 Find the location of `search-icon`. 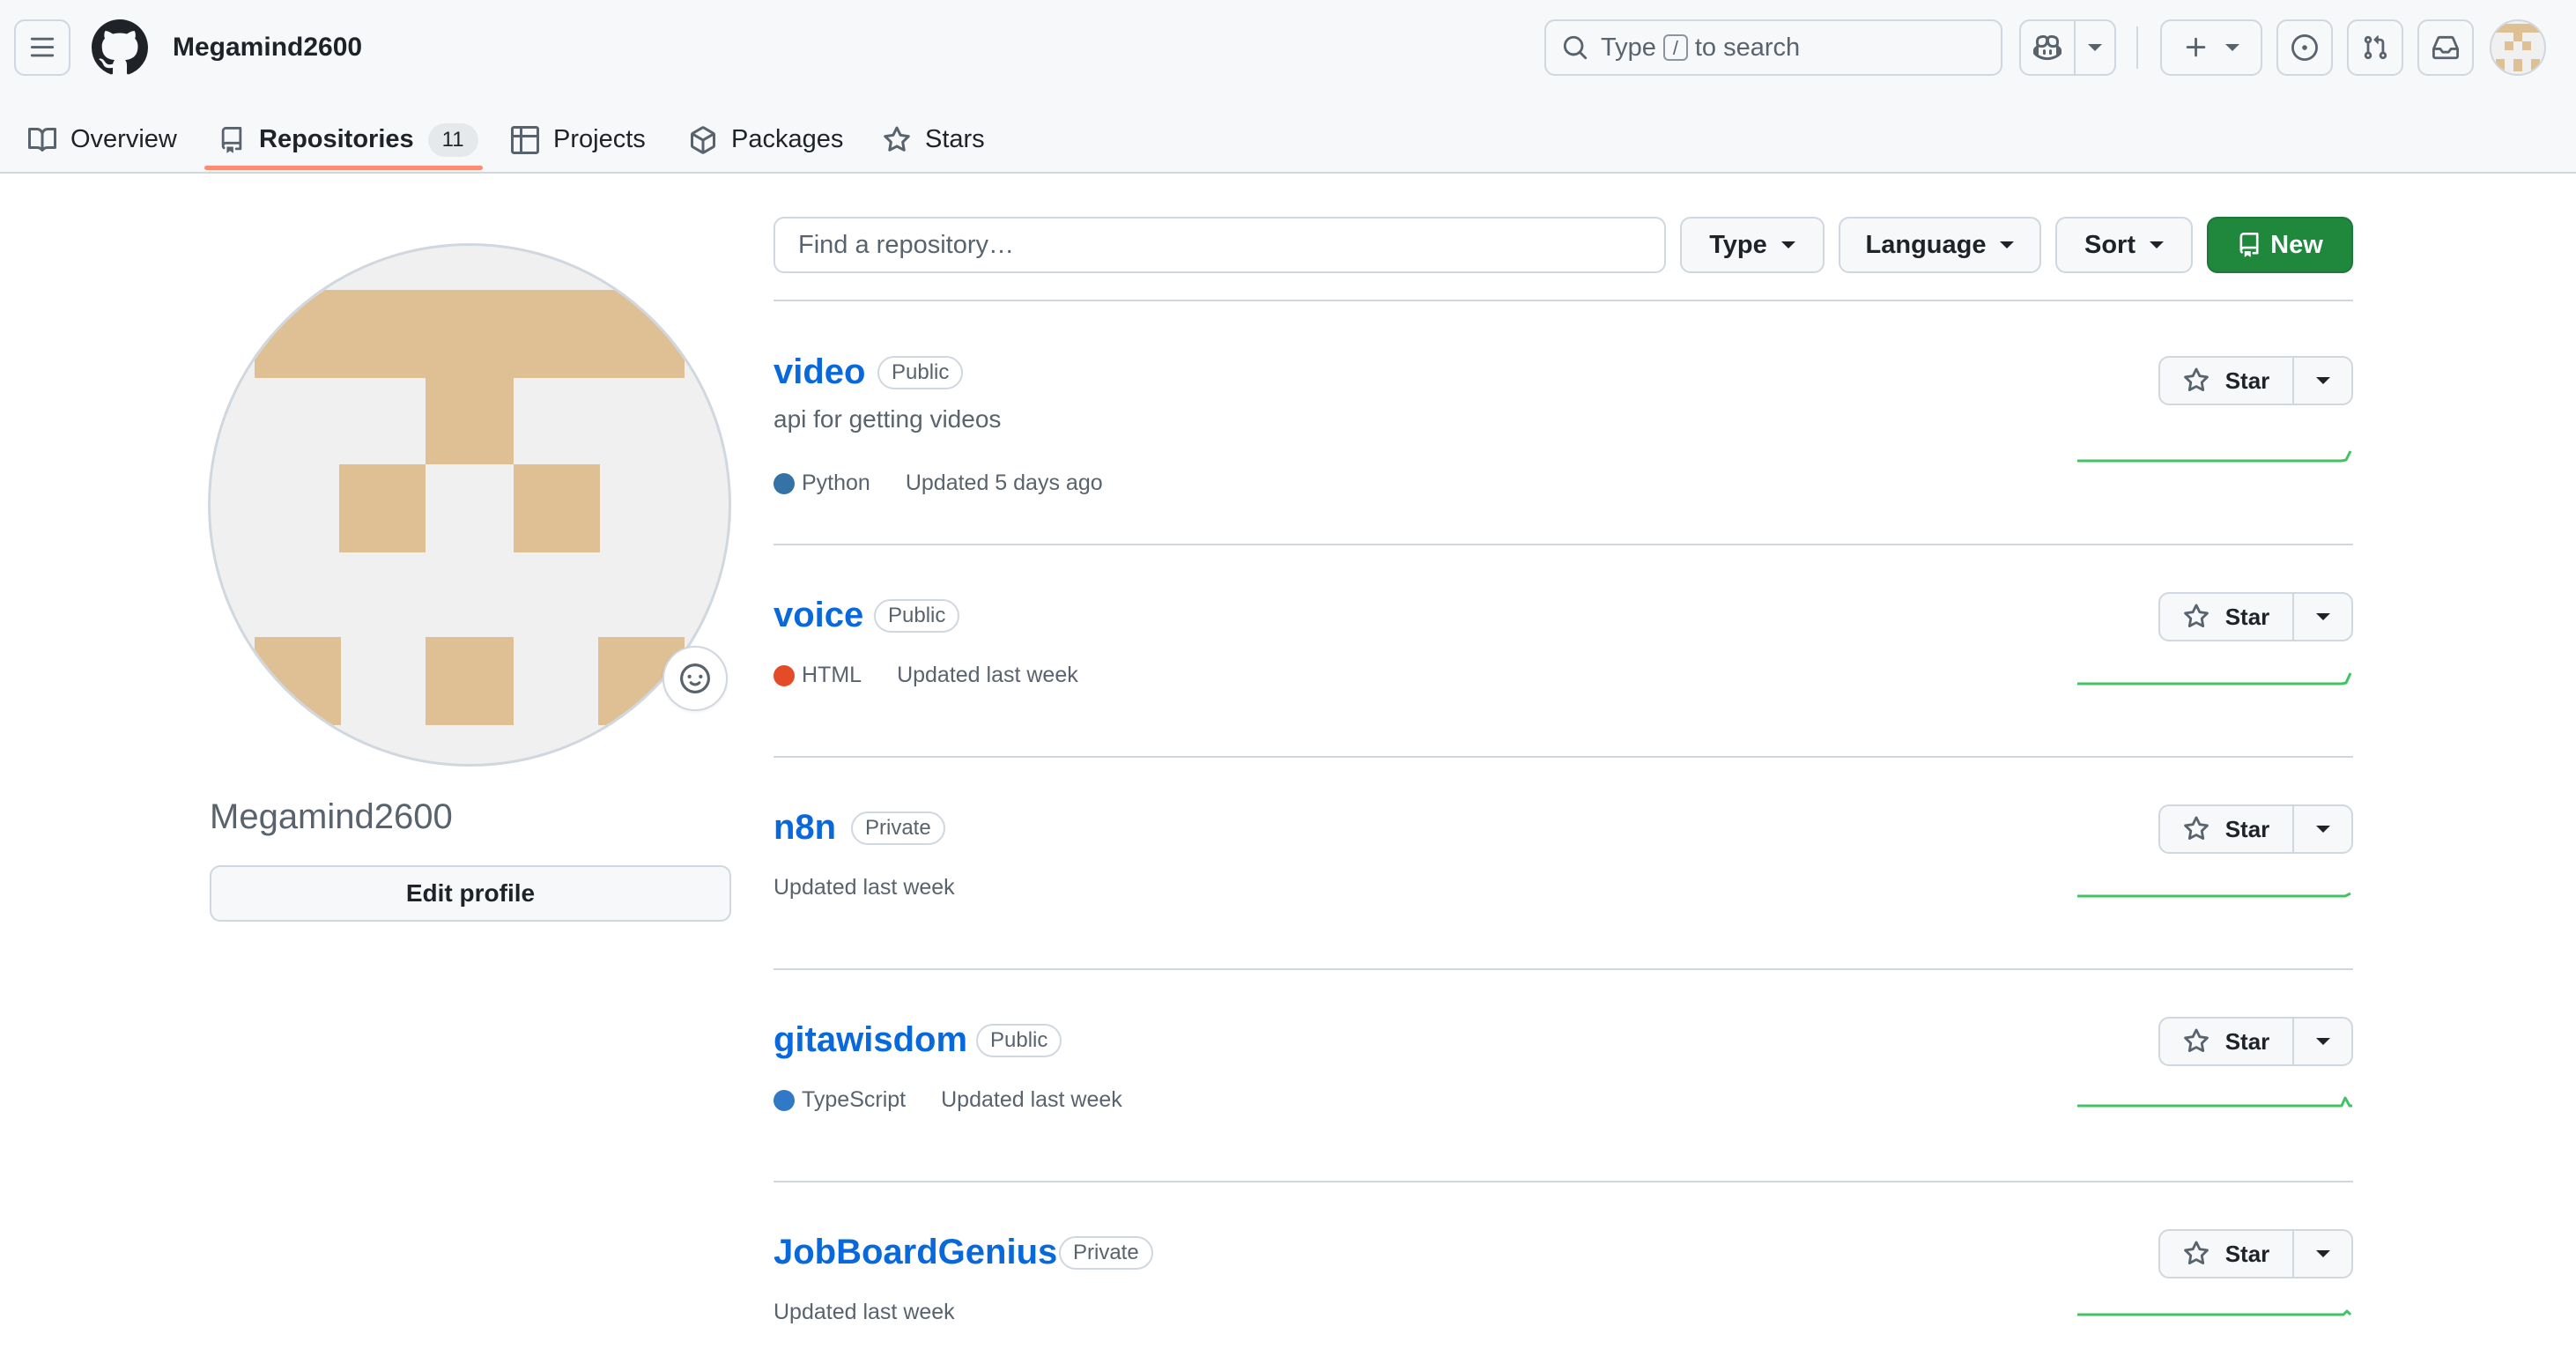

search-icon is located at coordinates (1576, 48).